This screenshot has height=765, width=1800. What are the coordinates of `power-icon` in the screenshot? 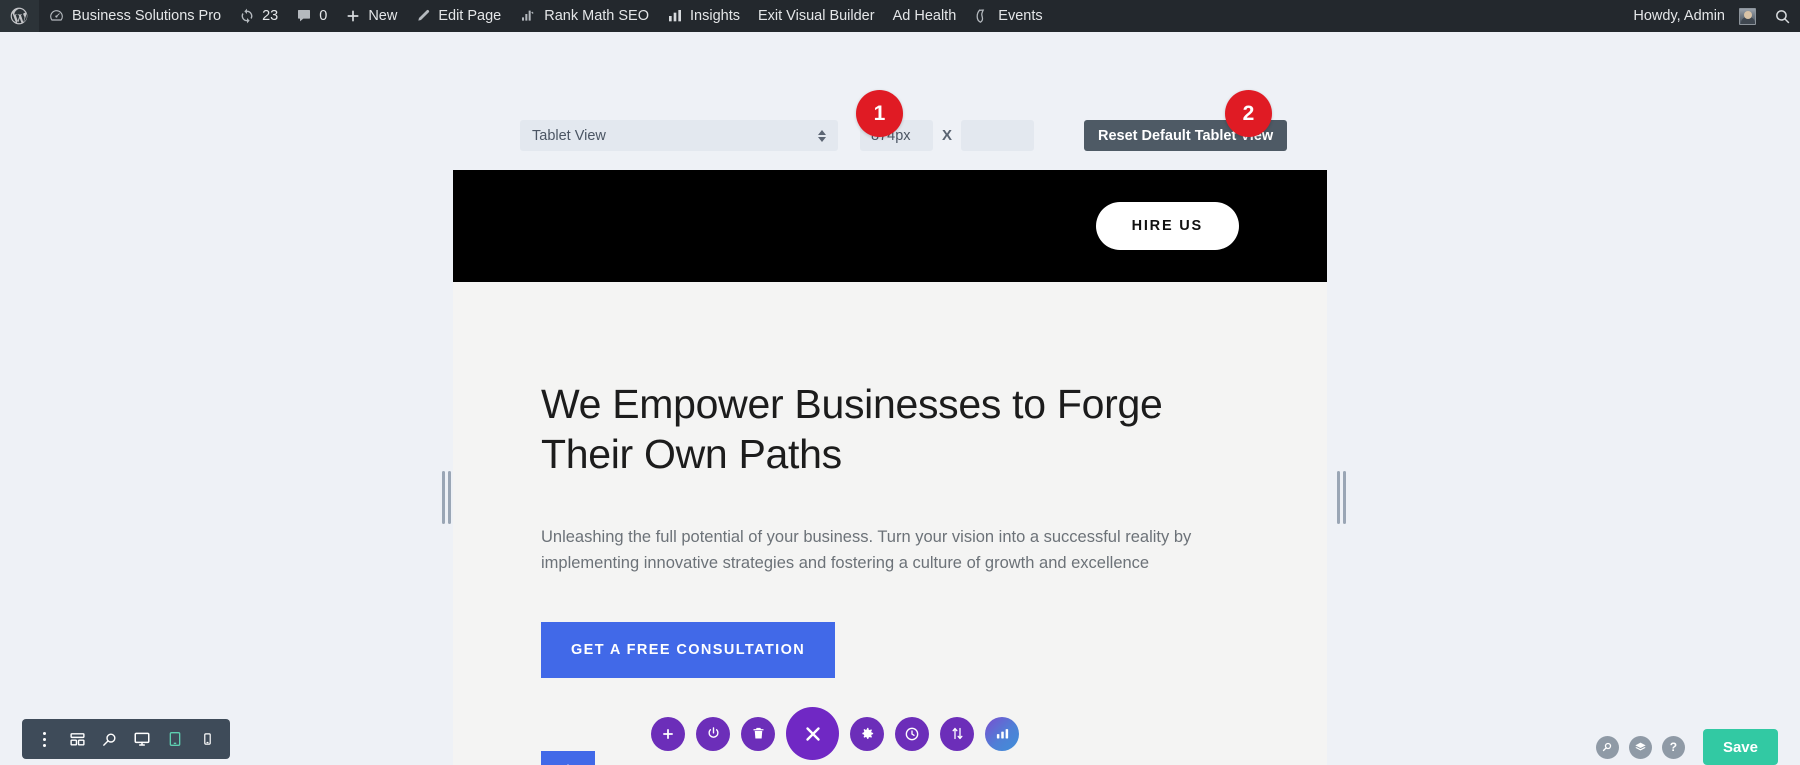 It's located at (713, 733).